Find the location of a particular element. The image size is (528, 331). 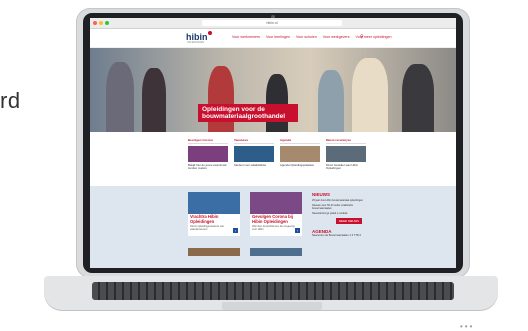

menu-item-scholen: Voor scholen is located at coordinates (306, 37).